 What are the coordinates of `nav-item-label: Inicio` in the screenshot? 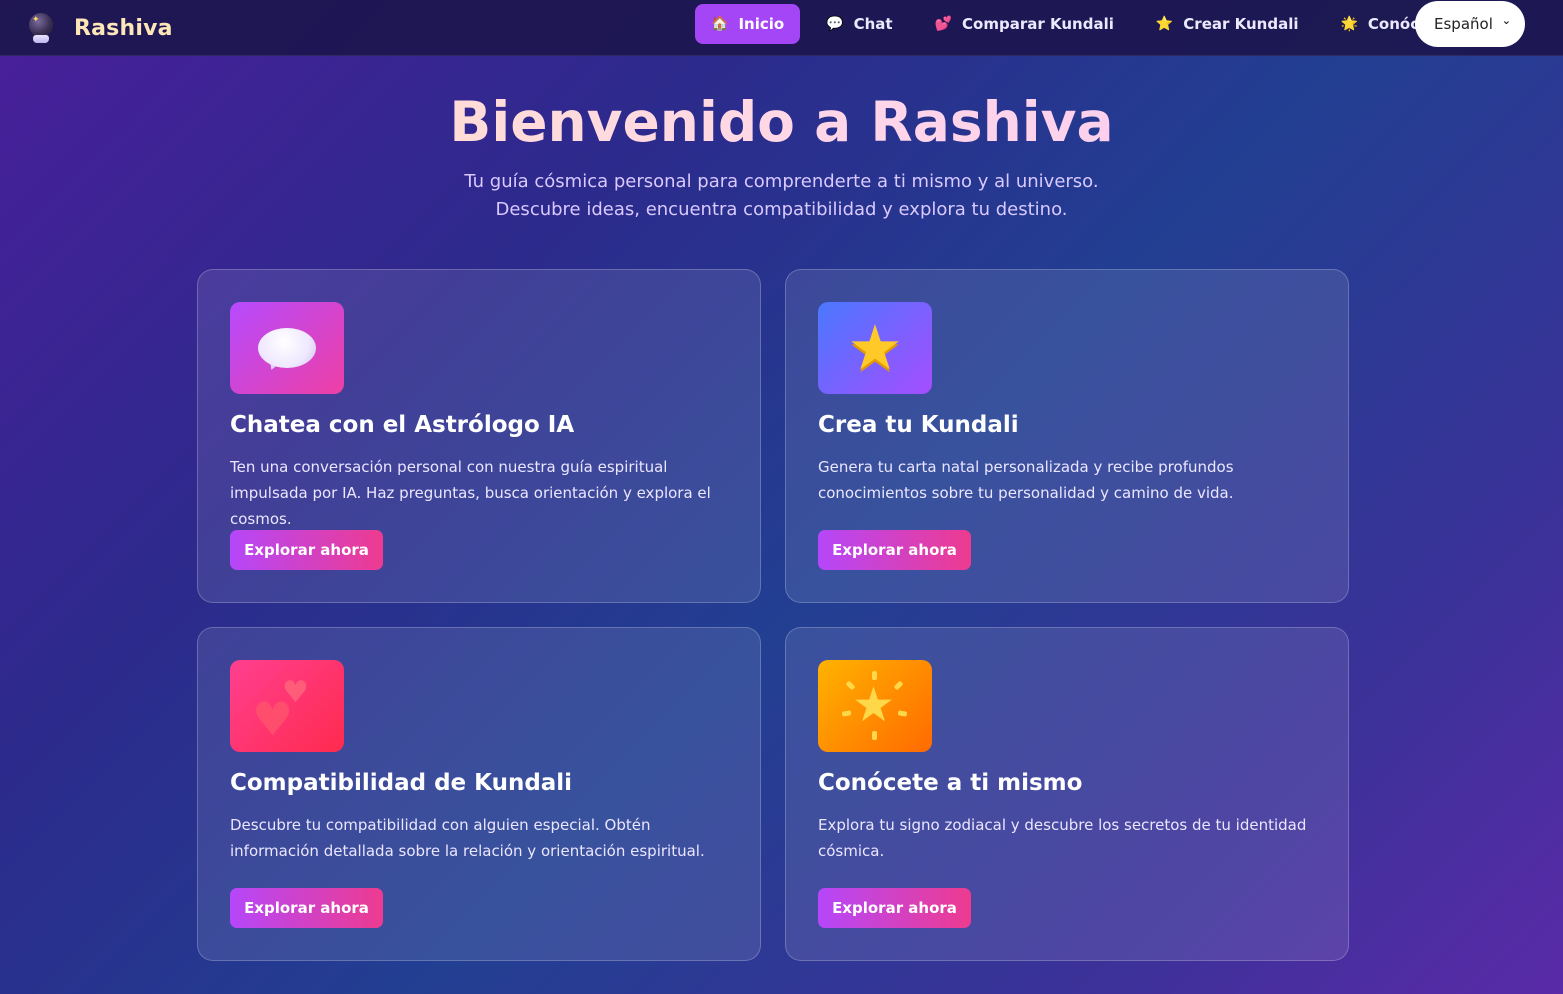 It's located at (761, 24).